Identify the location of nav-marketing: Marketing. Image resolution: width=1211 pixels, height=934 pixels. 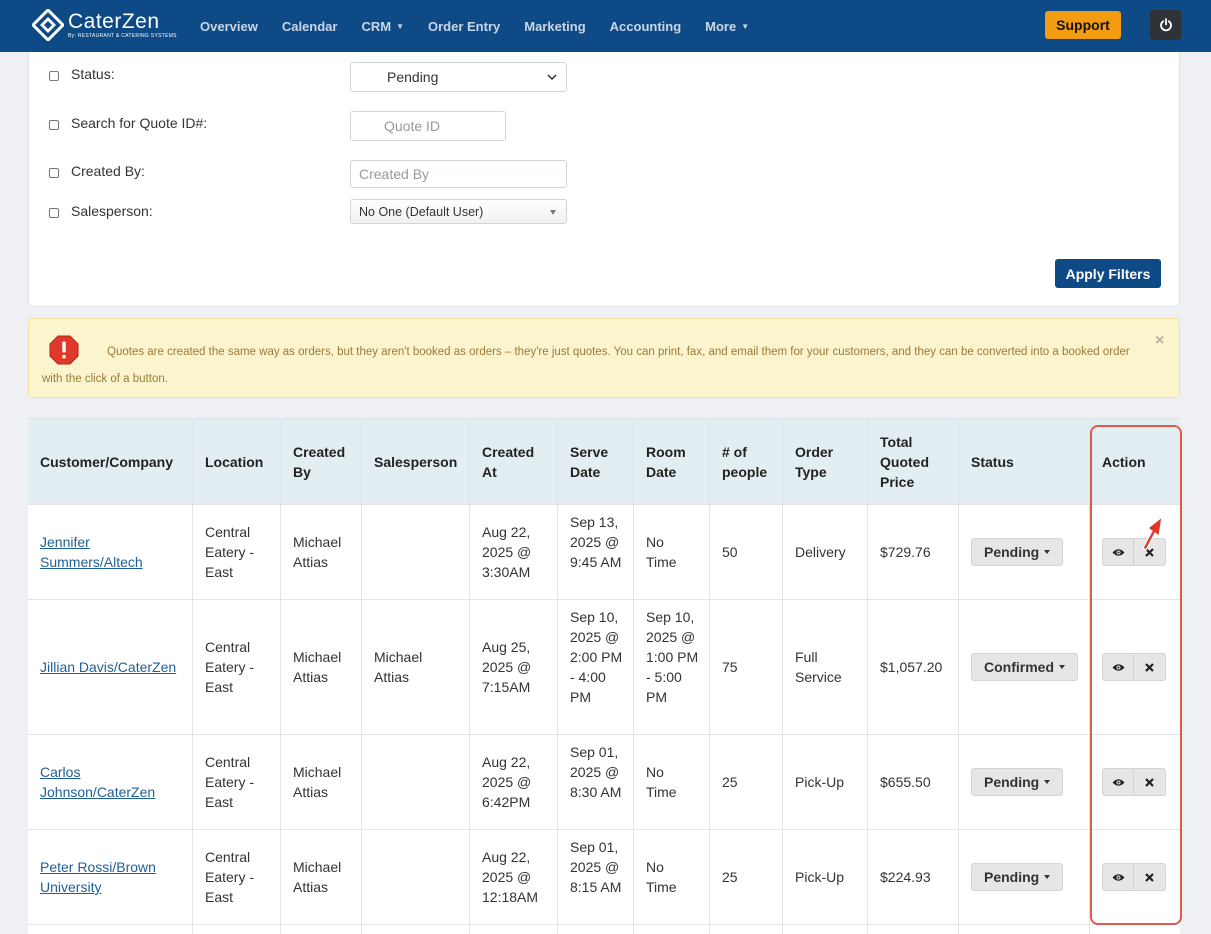
(554, 26).